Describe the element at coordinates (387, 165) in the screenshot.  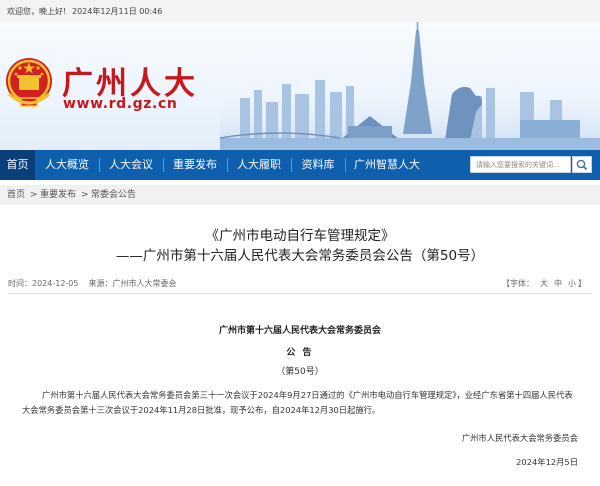
I see `nav-item-smart-congress: 广州智慧人大` at that location.